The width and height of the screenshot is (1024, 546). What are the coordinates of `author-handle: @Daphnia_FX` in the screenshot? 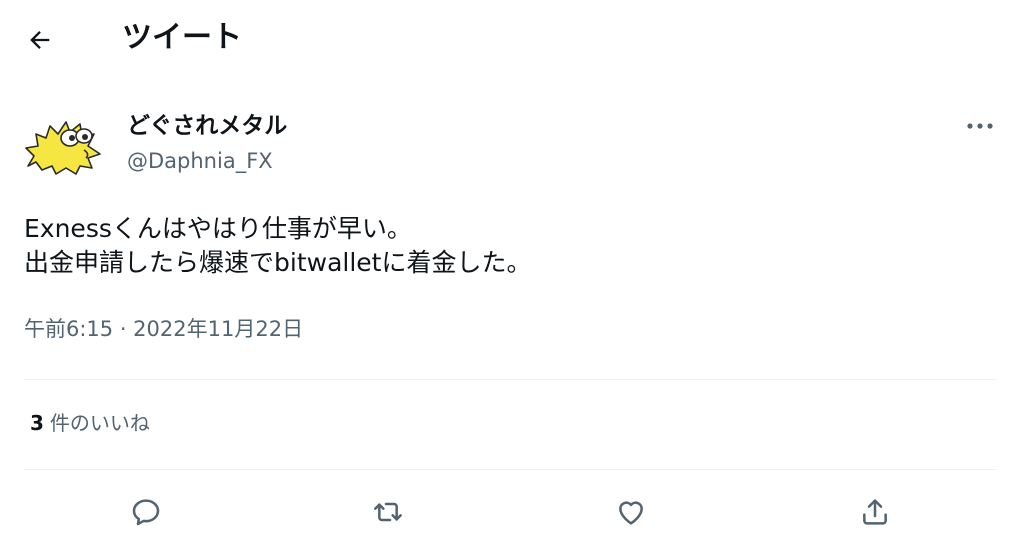 It's located at (200, 161).